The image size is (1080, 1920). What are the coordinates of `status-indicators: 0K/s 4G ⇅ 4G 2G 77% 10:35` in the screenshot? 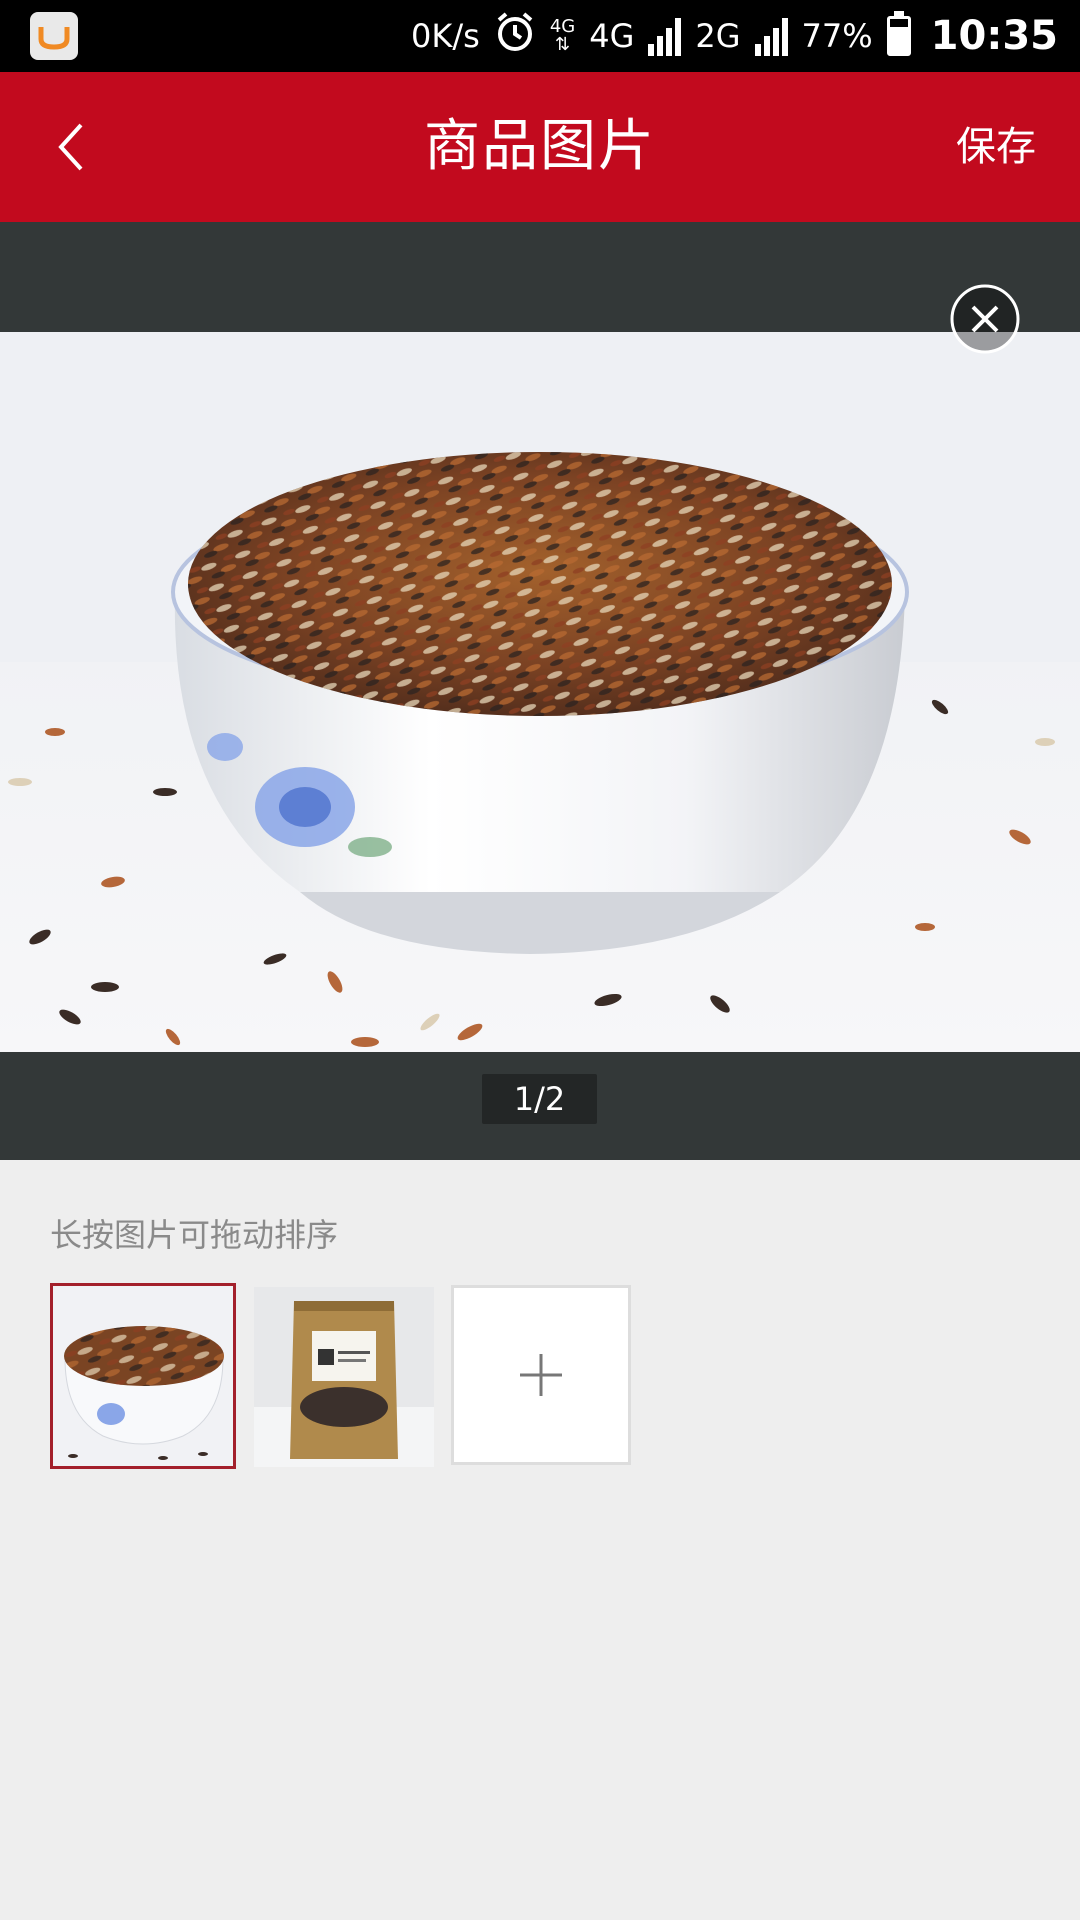 It's located at (734, 36).